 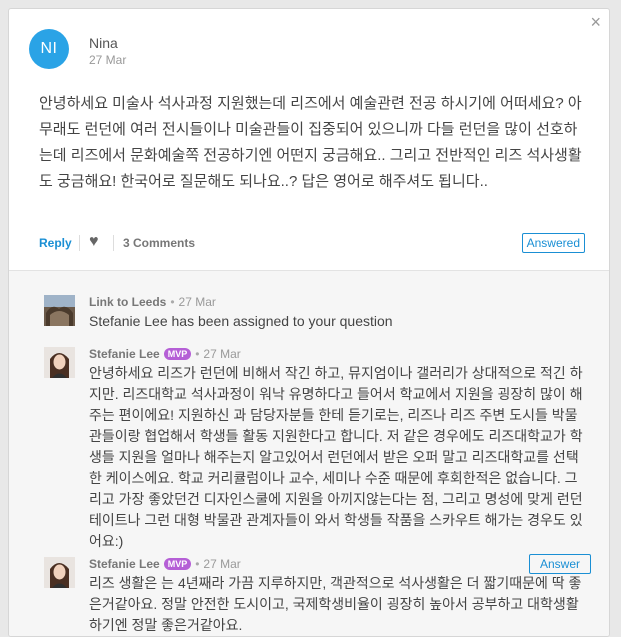 I want to click on answer-button: Answer, so click(x=559, y=564).